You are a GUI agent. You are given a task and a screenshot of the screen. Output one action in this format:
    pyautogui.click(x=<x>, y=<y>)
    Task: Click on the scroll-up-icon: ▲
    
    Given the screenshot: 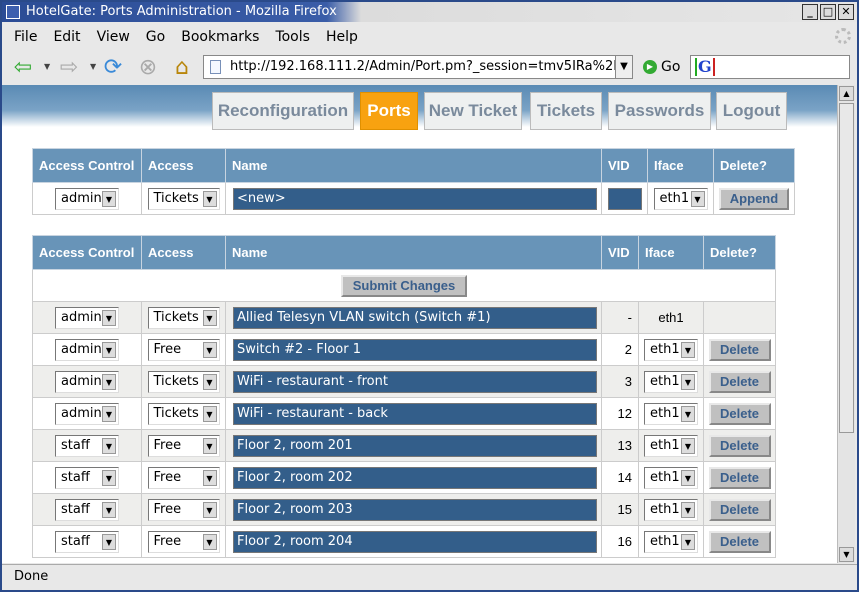 What is the action you would take?
    pyautogui.click(x=846, y=93)
    